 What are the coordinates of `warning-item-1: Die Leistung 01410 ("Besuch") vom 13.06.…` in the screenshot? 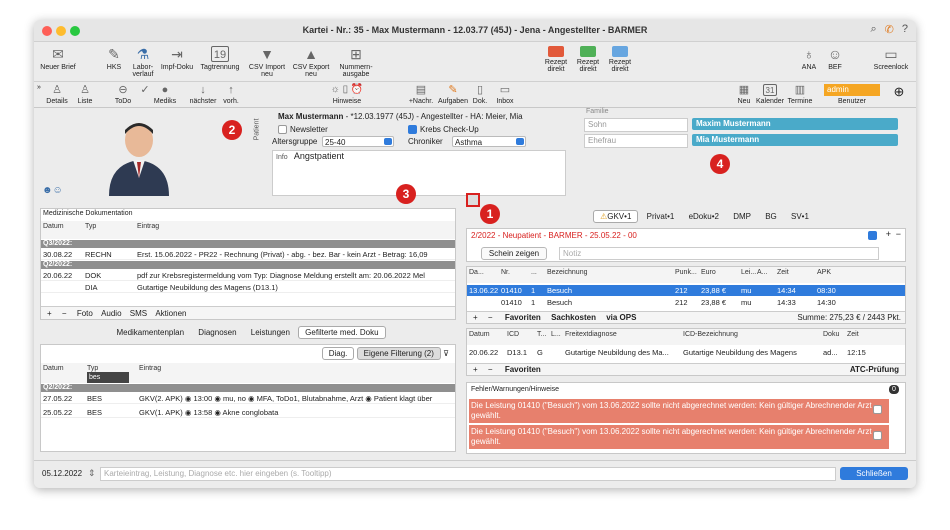 It's located at (679, 437).